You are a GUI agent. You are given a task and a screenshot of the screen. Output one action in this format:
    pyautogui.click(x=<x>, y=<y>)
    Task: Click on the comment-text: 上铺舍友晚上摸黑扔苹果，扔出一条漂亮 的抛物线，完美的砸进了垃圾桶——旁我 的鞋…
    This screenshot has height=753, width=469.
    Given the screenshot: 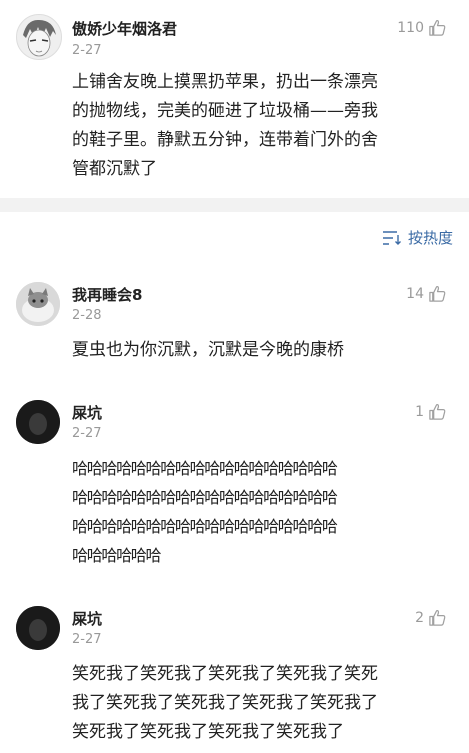 What is the action you would take?
    pyautogui.click(x=225, y=125)
    